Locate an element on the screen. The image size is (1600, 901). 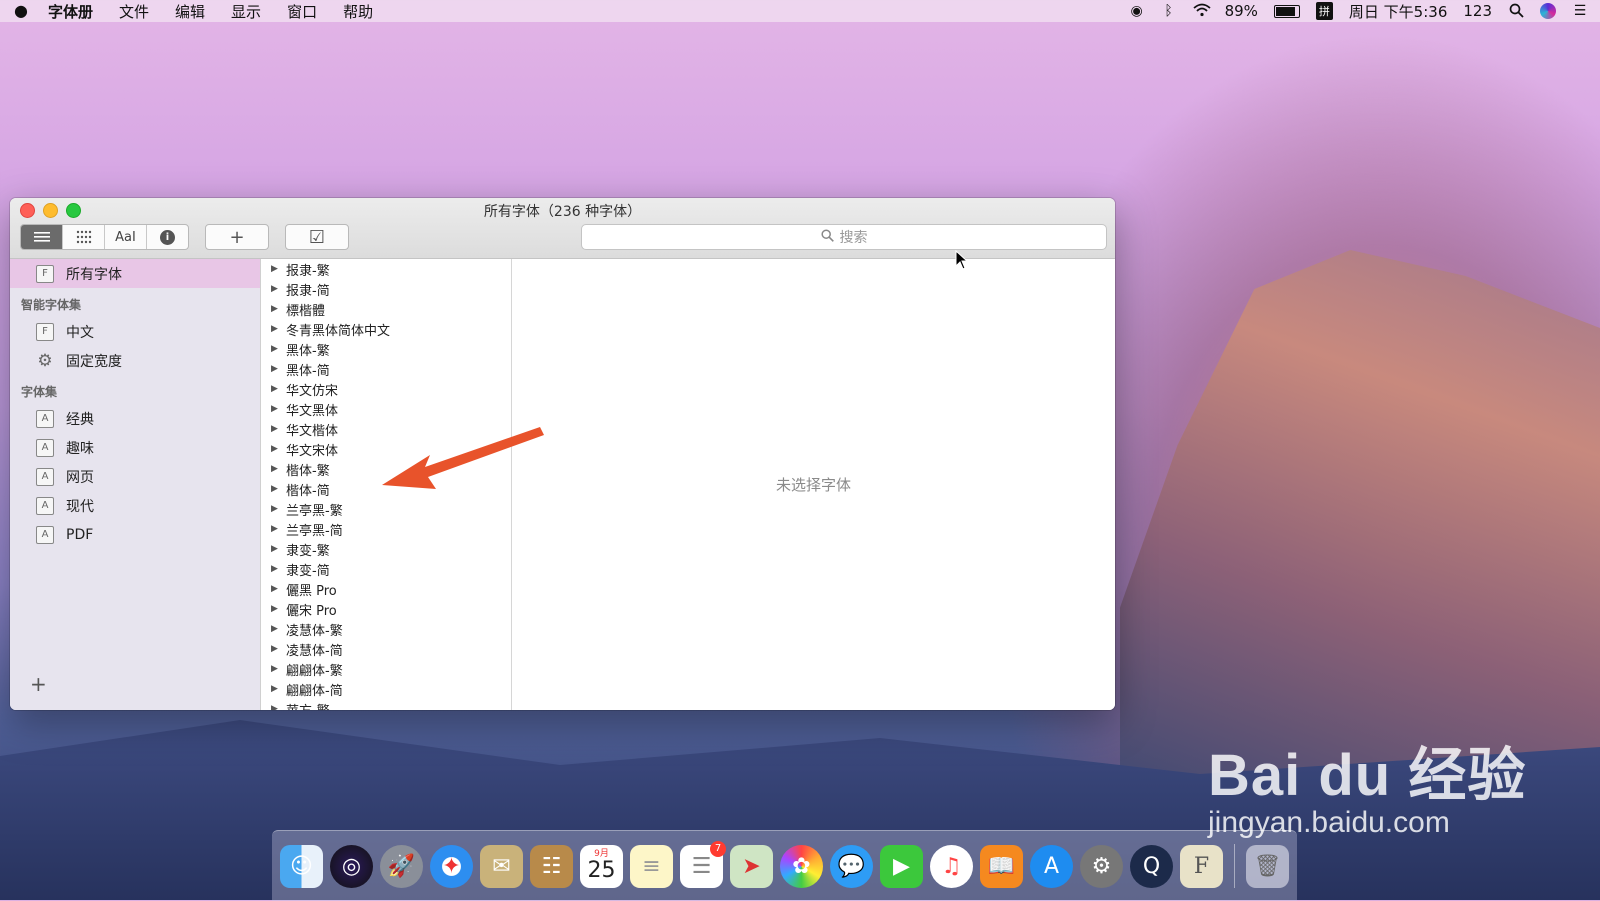
font-family-row: ▶ 隶变-简 is located at coordinates (386, 569).